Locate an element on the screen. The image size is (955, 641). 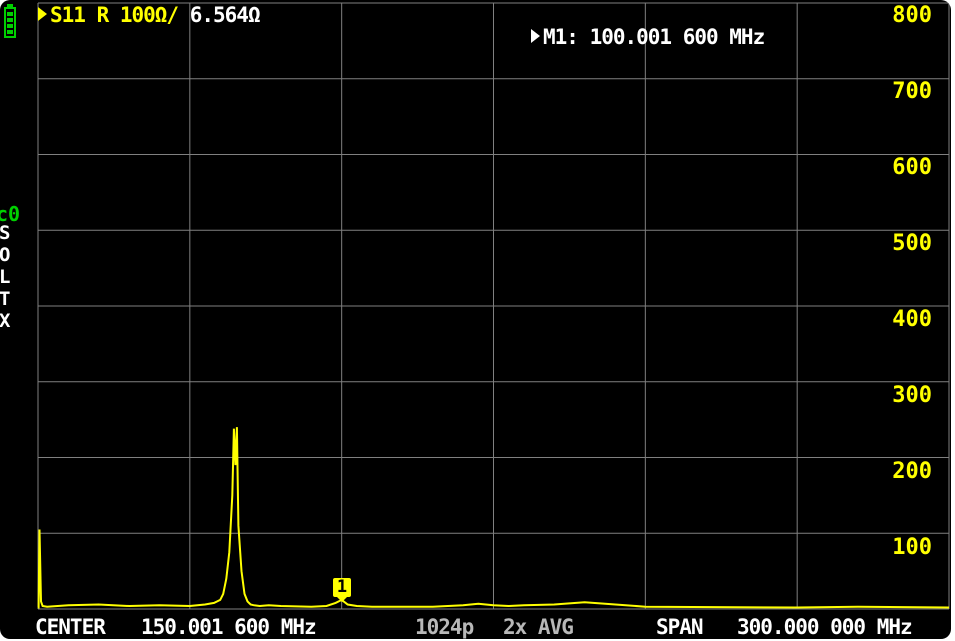
marker-frequency: M1: 100.001 600 MHz is located at coordinates (654, 37).